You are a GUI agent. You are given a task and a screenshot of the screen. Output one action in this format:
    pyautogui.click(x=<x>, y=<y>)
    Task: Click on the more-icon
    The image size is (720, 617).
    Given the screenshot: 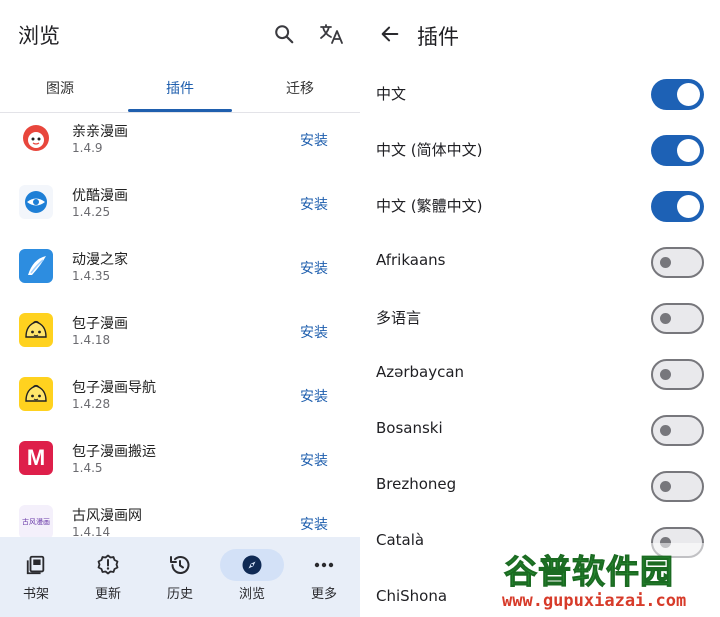 What is the action you would take?
    pyautogui.click(x=324, y=565)
    